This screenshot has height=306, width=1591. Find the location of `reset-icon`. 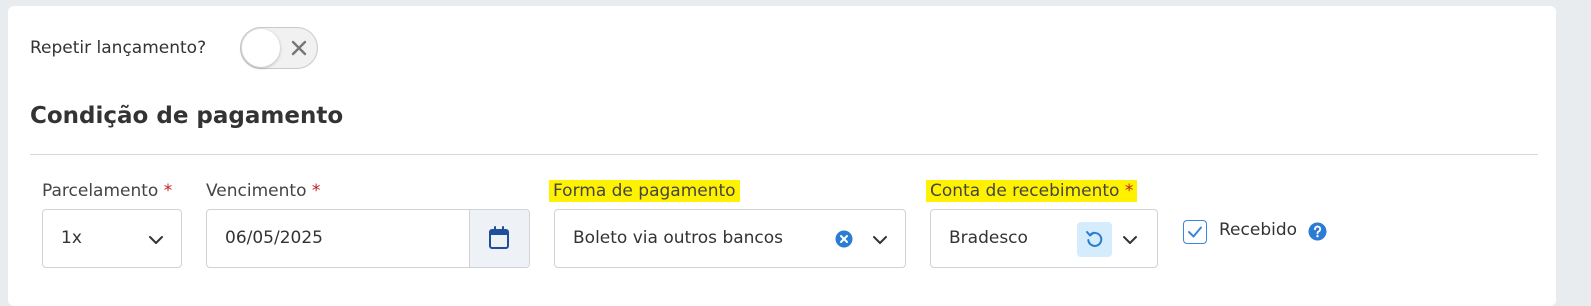

reset-icon is located at coordinates (1094, 239).